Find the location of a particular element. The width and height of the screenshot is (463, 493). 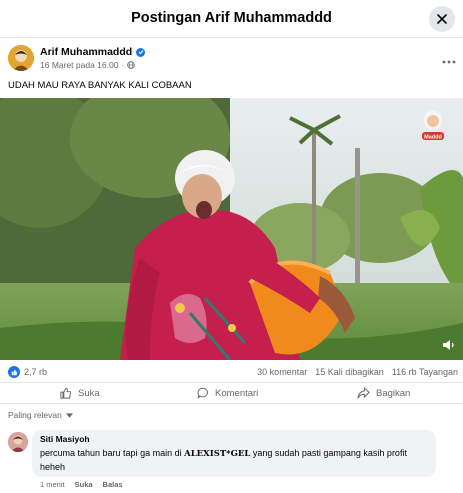

mute-button is located at coordinates (448, 345).